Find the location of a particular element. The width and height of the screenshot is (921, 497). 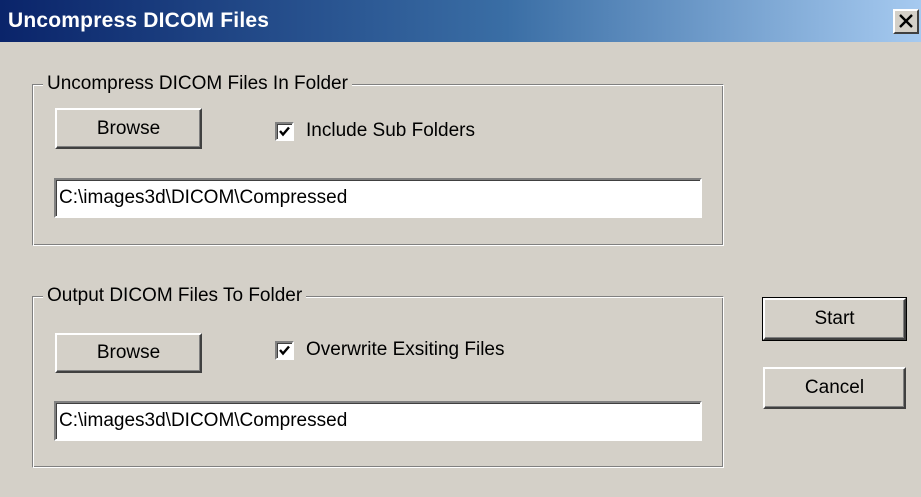

title-bar: Uncompress DICOM Files is located at coordinates (460, 21).